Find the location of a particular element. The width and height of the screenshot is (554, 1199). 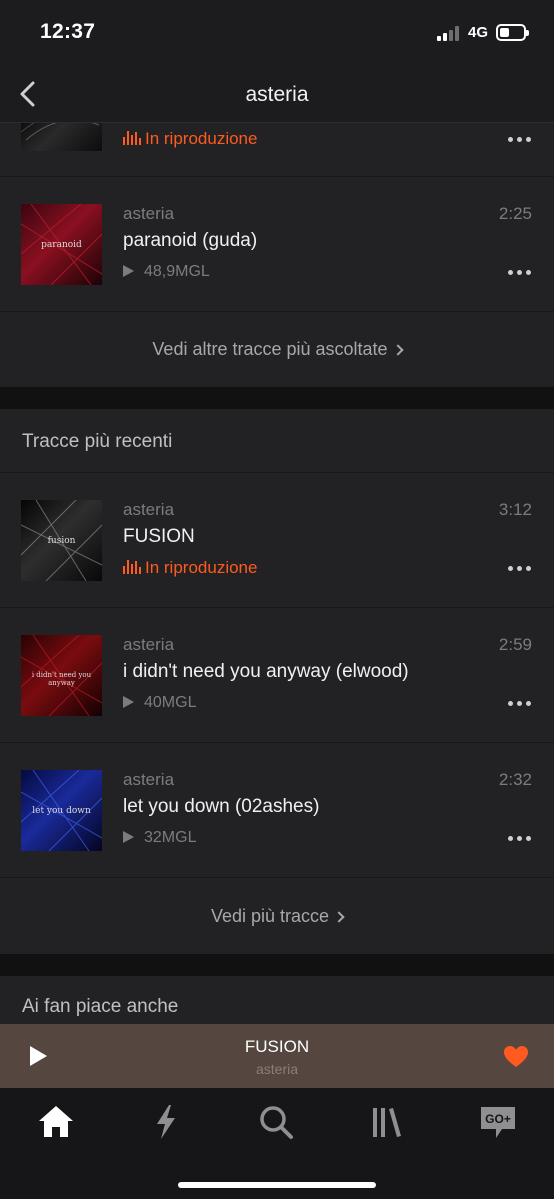

heart-icon is located at coordinates (516, 1057).